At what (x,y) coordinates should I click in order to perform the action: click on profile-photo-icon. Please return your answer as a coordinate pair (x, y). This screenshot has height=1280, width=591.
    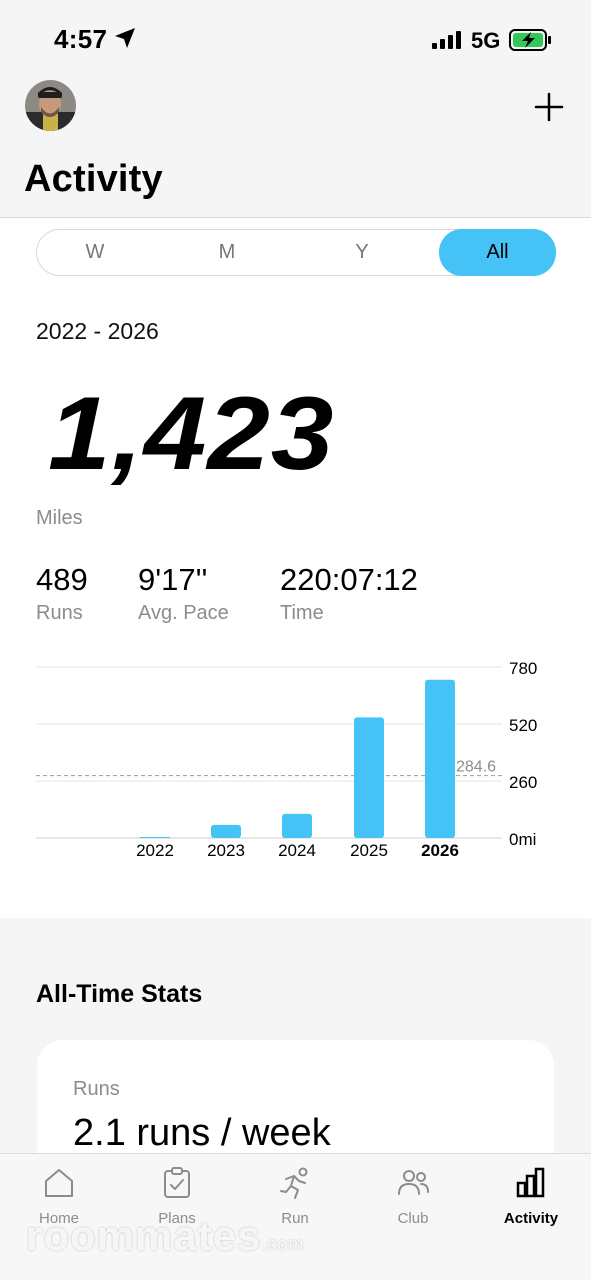
    Looking at the image, I should click on (50, 105).